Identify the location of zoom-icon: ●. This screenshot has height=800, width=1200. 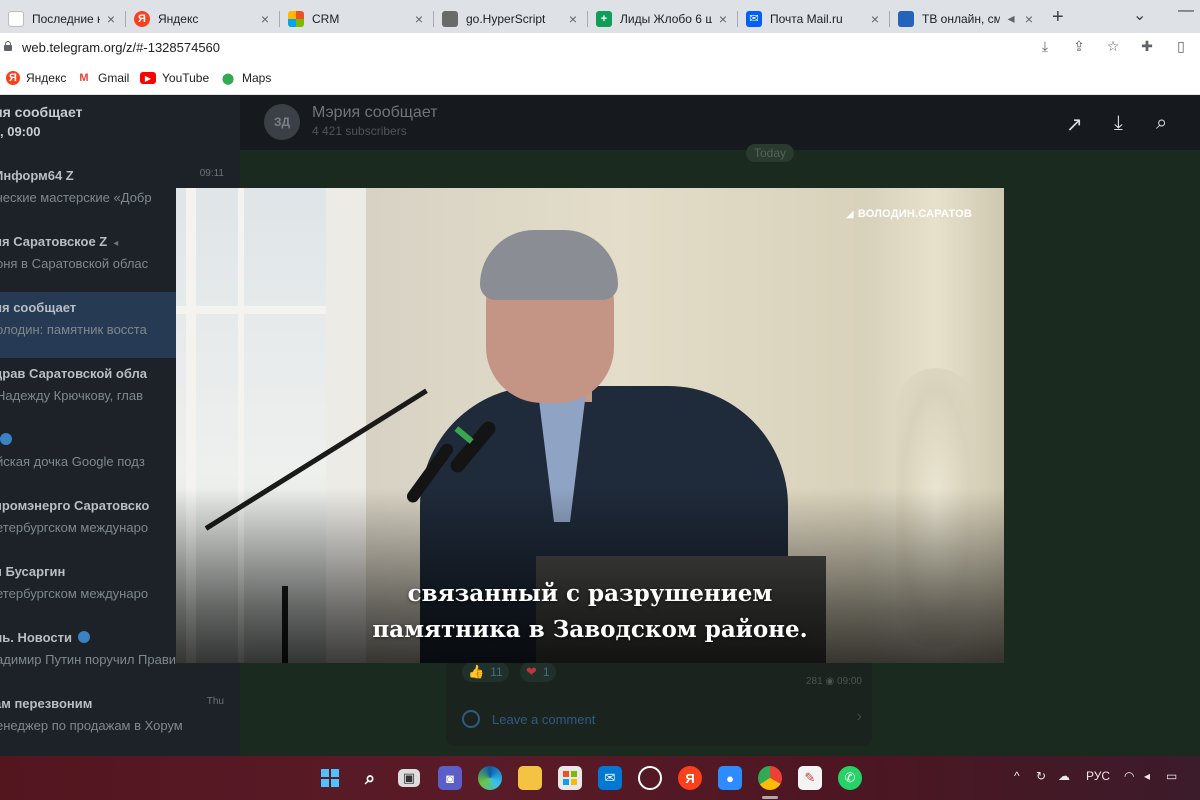
(730, 778).